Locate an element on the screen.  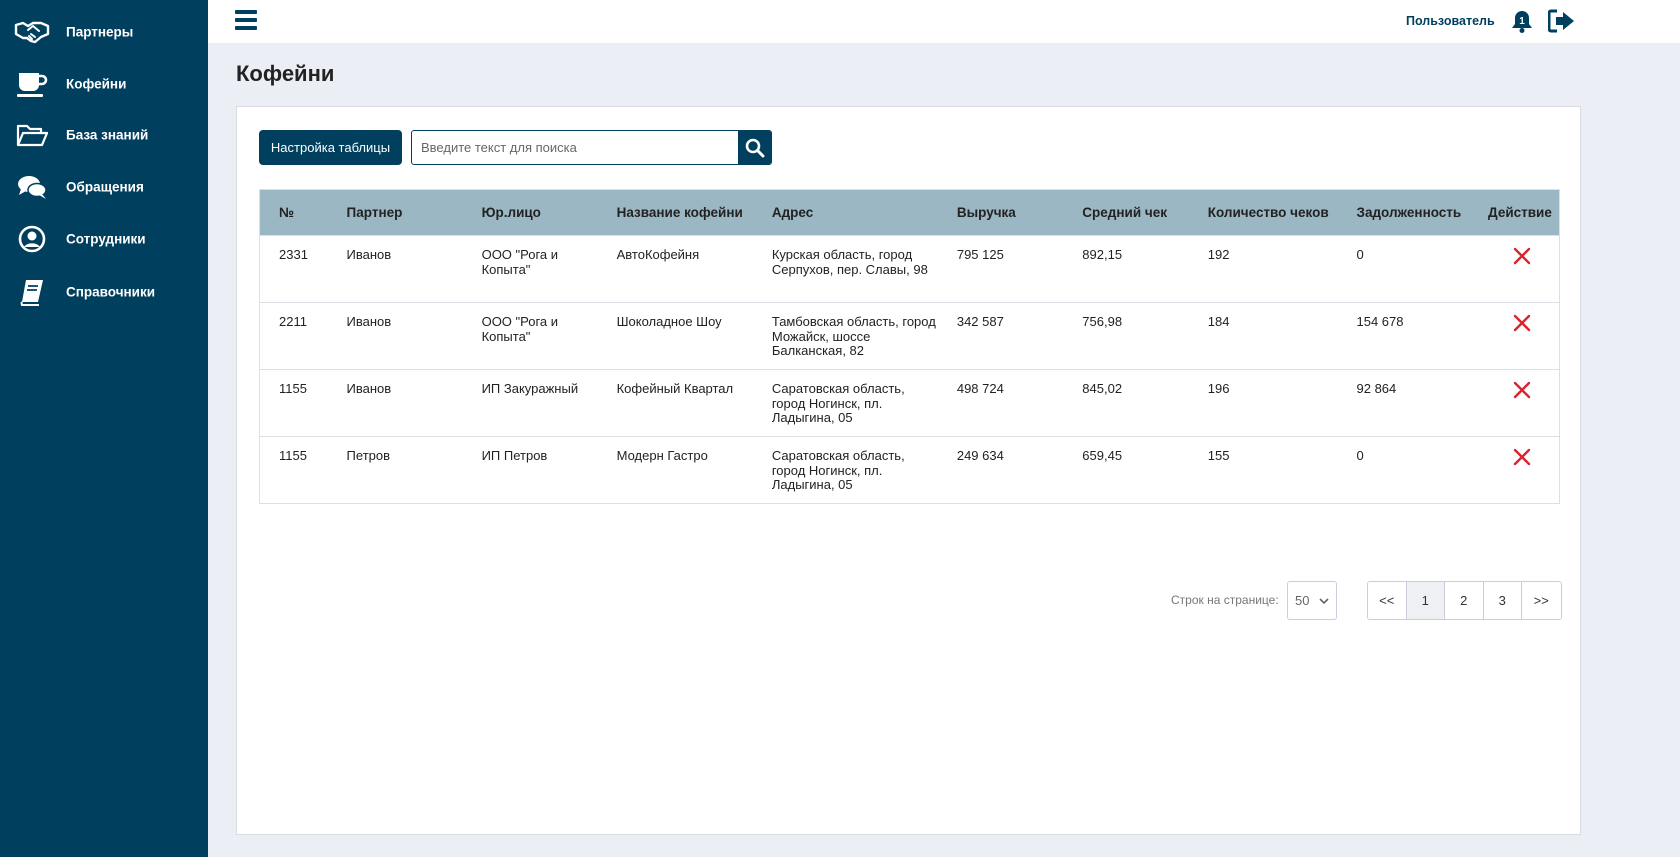
cell-revenue: 795 125 is located at coordinates (1000, 269).